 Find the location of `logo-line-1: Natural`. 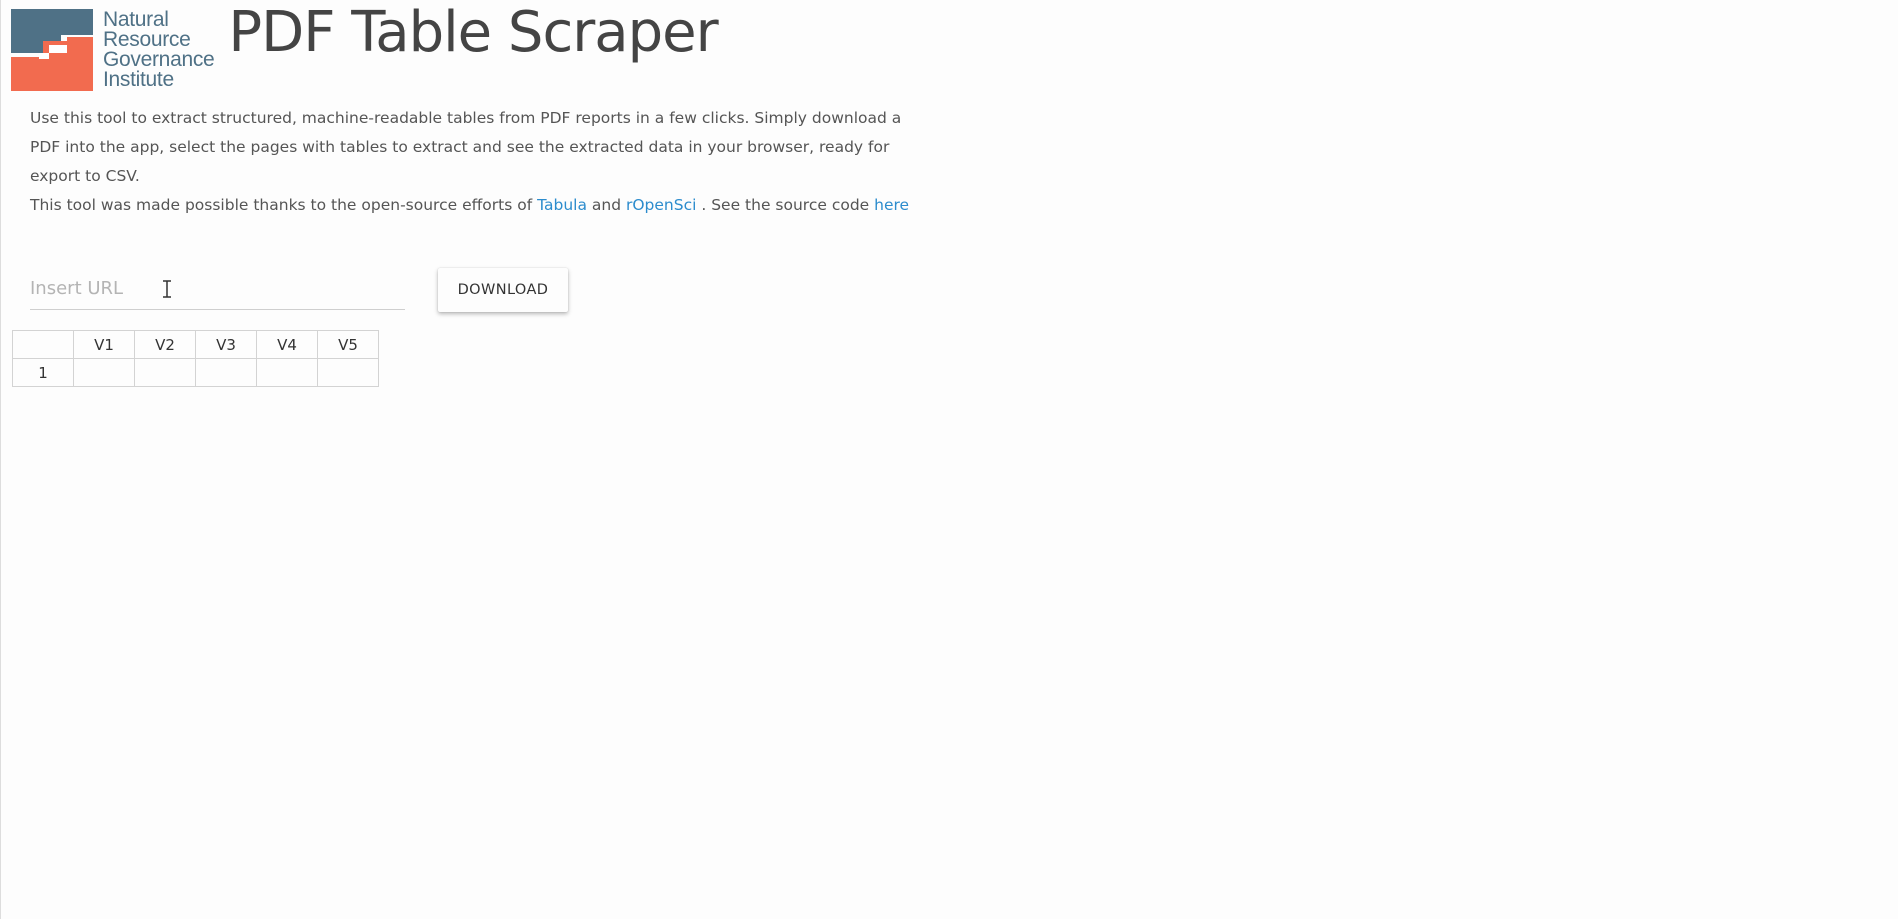

logo-line-1: Natural is located at coordinates (136, 19).